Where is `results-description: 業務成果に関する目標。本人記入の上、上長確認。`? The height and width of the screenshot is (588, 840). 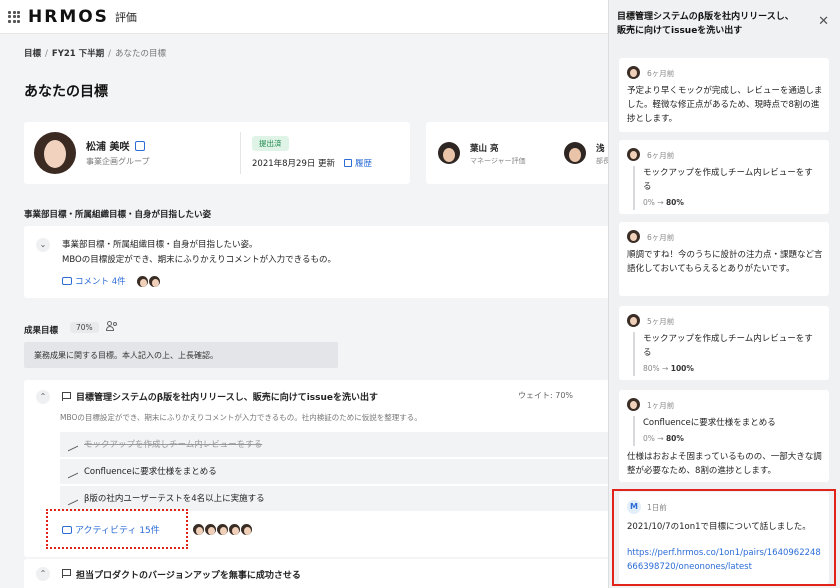 results-description: 業務成果に関する目標。本人記入の上、上長確認。 is located at coordinates (181, 355).